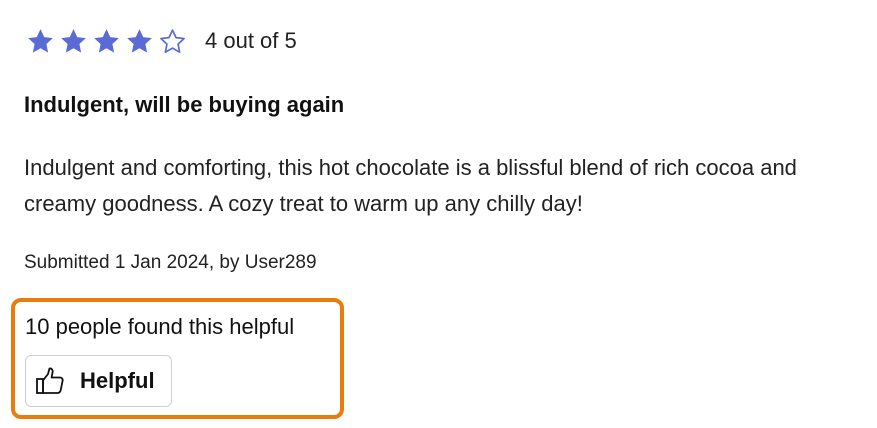 This screenshot has width=877, height=428. Describe the element at coordinates (184, 104) in the screenshot. I see `review-title: Indulgent, will be buying again` at that location.